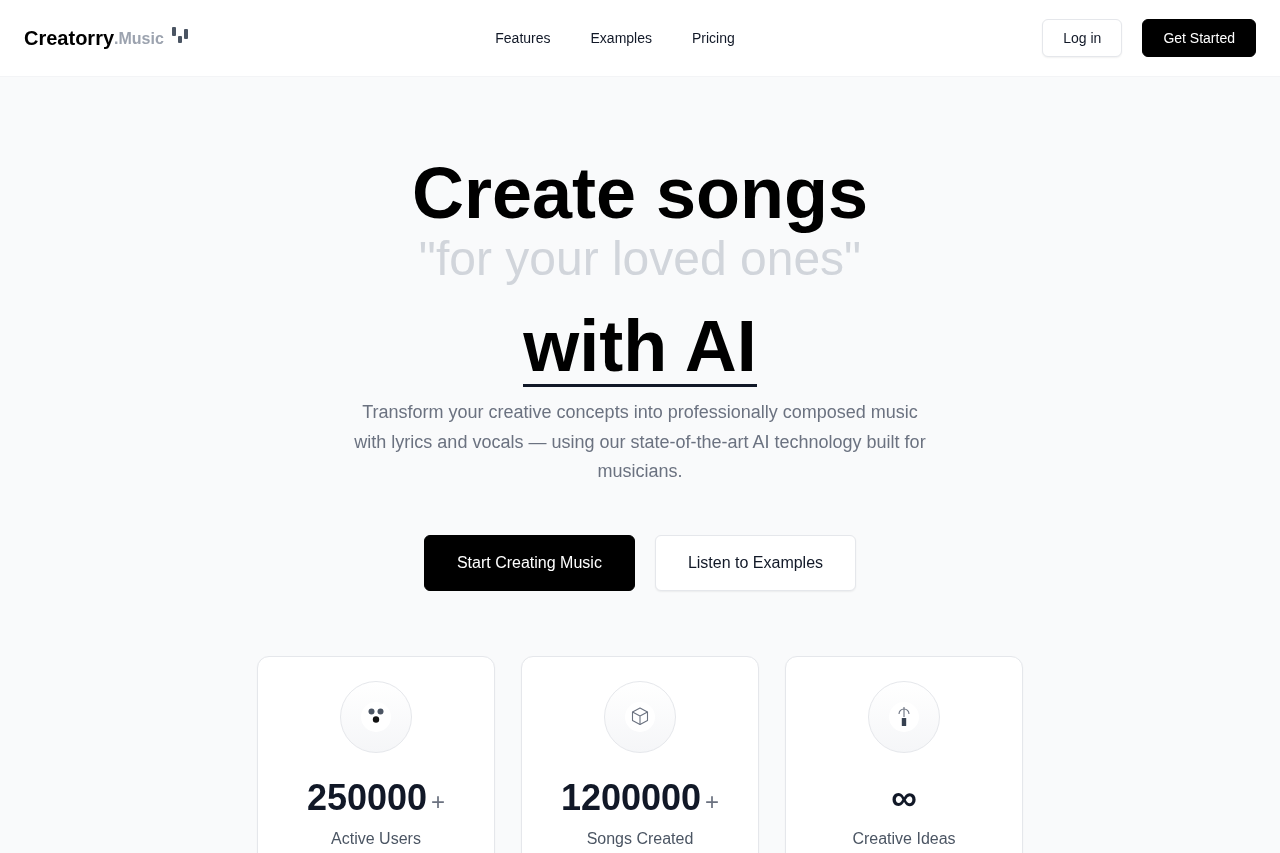 The image size is (1280, 853). What do you see at coordinates (904, 797) in the screenshot?
I see `stat-value: ∞` at bounding box center [904, 797].